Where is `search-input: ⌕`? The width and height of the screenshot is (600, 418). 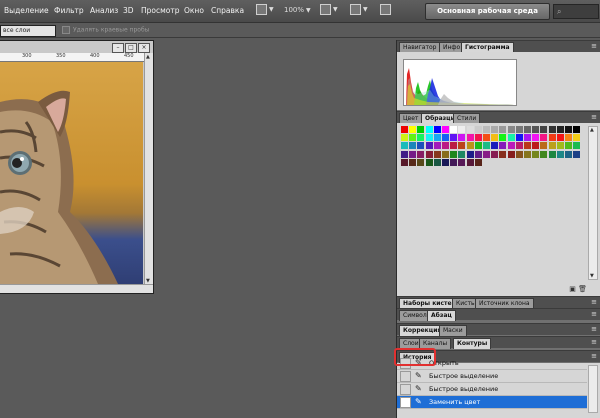 search-input: ⌕ is located at coordinates (576, 11).